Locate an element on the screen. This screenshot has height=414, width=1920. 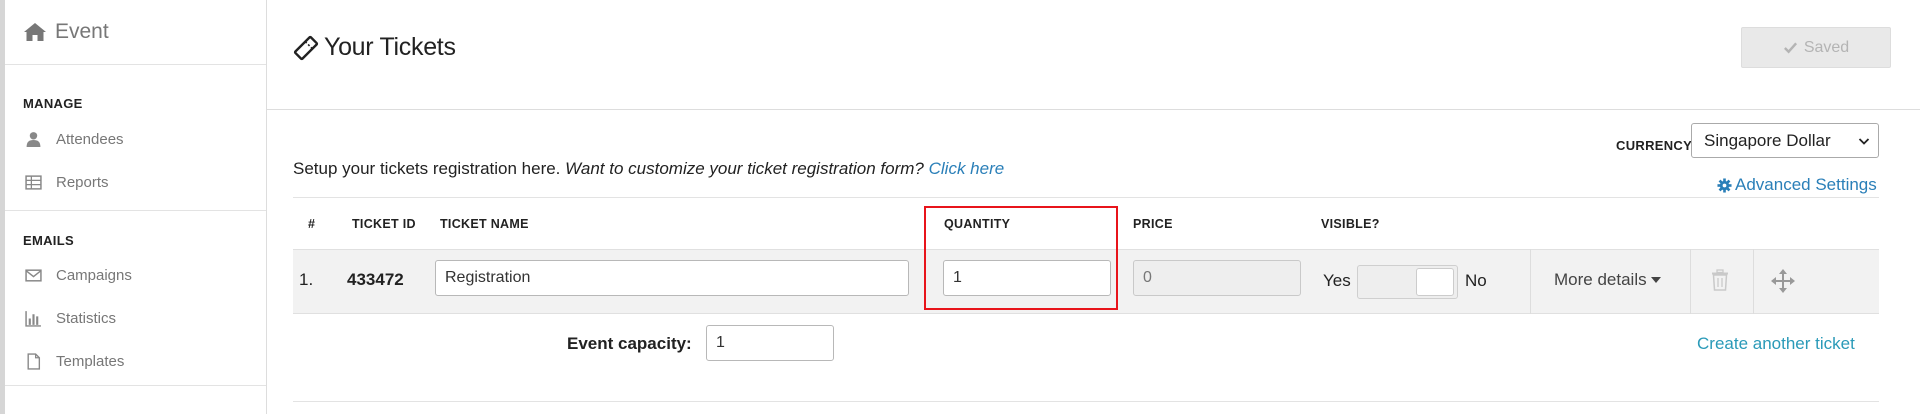
quantity-highlight-box is located at coordinates (1021, 258).